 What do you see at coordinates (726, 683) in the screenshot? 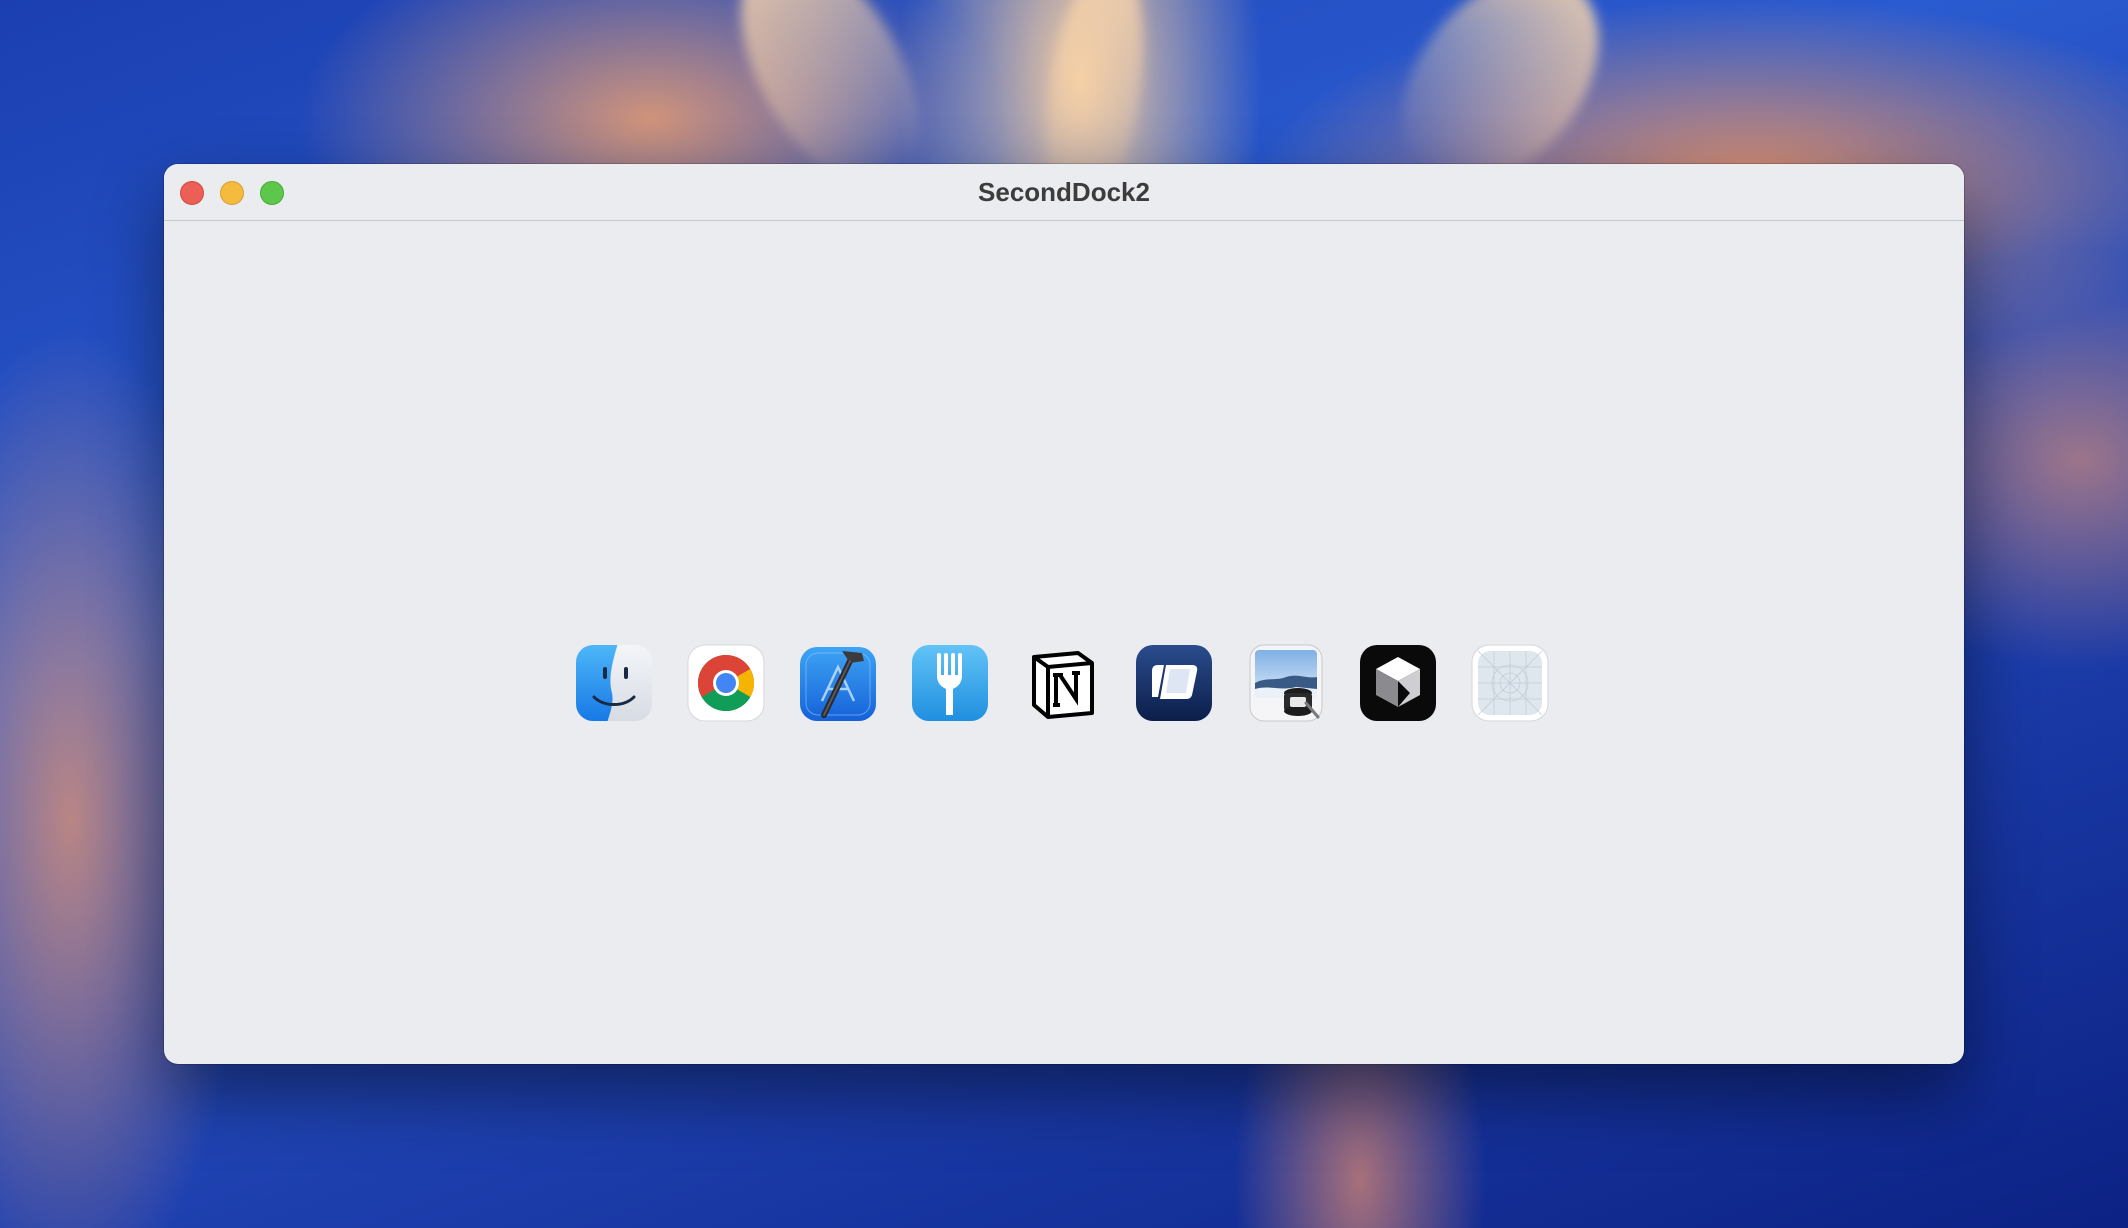
I see `chrome-icon` at bounding box center [726, 683].